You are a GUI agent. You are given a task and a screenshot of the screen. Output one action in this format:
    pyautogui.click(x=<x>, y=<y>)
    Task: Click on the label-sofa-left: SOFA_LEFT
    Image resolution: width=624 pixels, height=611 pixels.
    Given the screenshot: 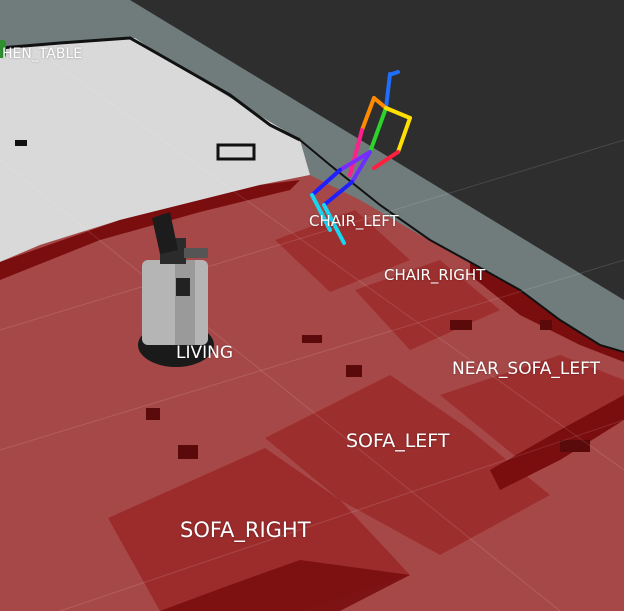 What is the action you would take?
    pyautogui.click(x=398, y=441)
    